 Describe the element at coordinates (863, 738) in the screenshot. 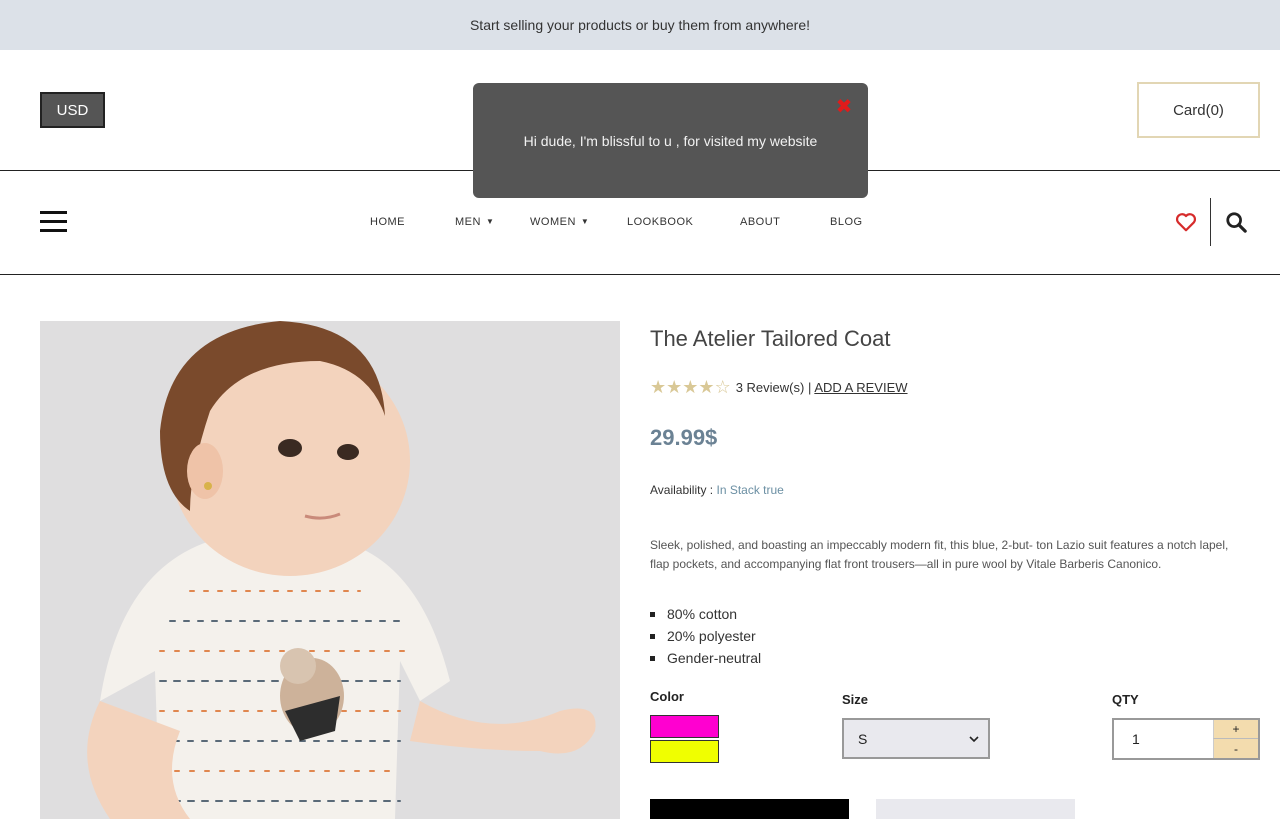

I see `size-value: S` at that location.